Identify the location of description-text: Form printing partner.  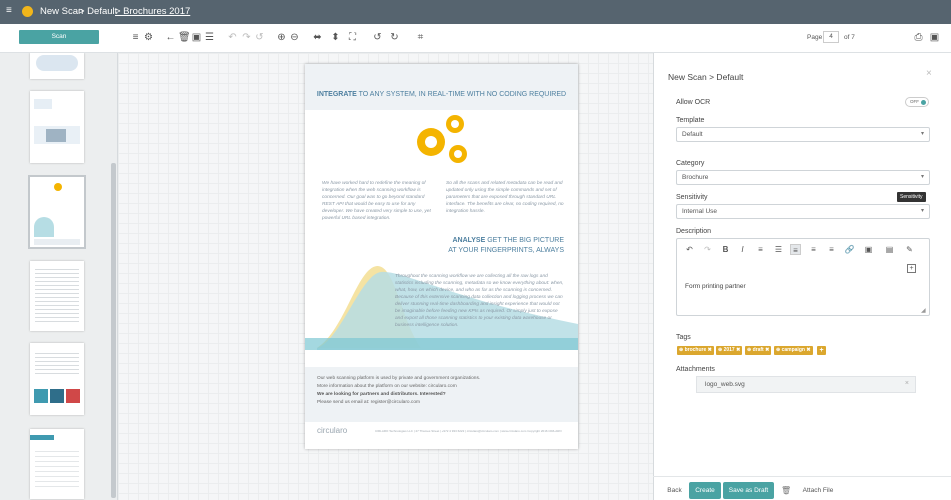
(715, 286).